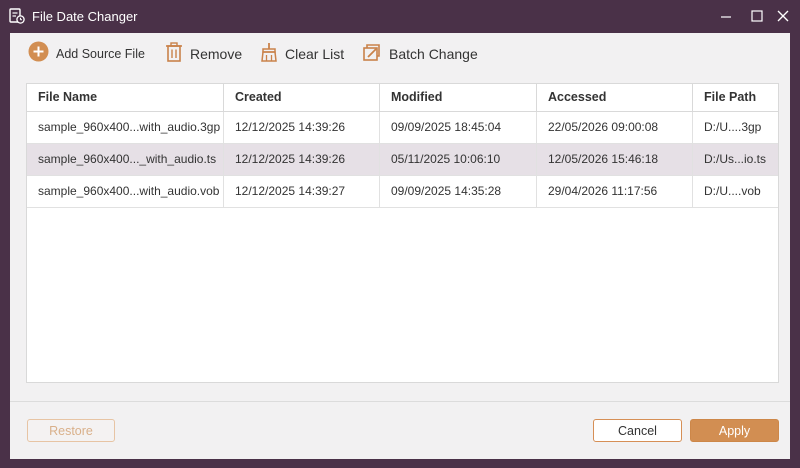 This screenshot has height=468, width=800. I want to click on batch-edit-icon, so click(372, 54).